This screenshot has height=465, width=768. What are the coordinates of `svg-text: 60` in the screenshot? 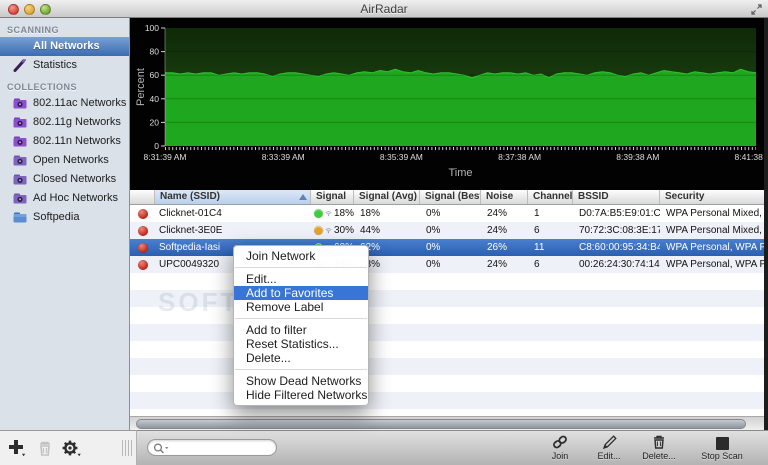 It's located at (155, 75).